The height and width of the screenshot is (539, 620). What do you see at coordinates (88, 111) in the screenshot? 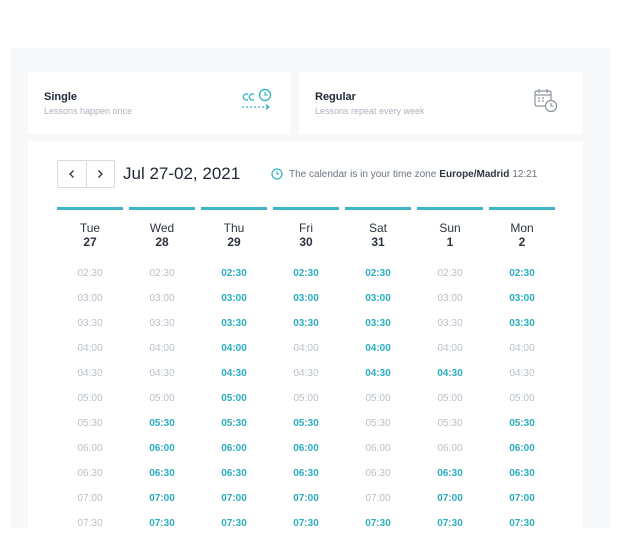
I see `single-subtitle: Lessons happen once` at bounding box center [88, 111].